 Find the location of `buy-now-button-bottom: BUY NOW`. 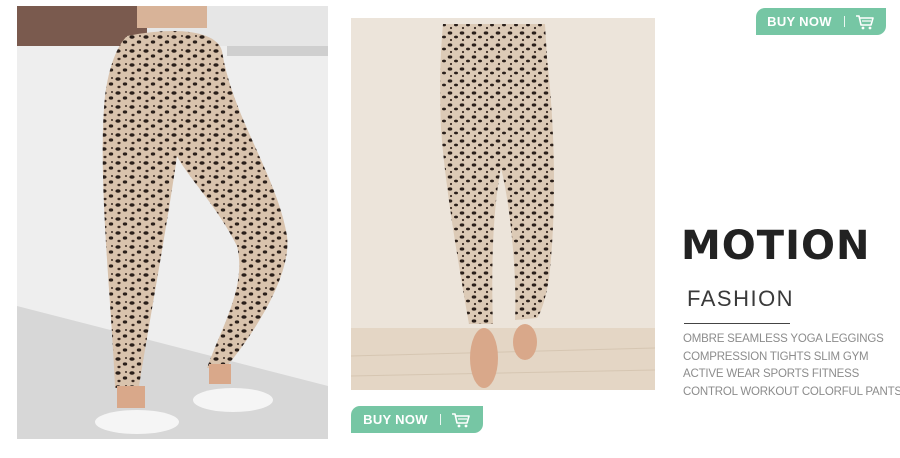

buy-now-button-bottom: BUY NOW is located at coordinates (417, 419).